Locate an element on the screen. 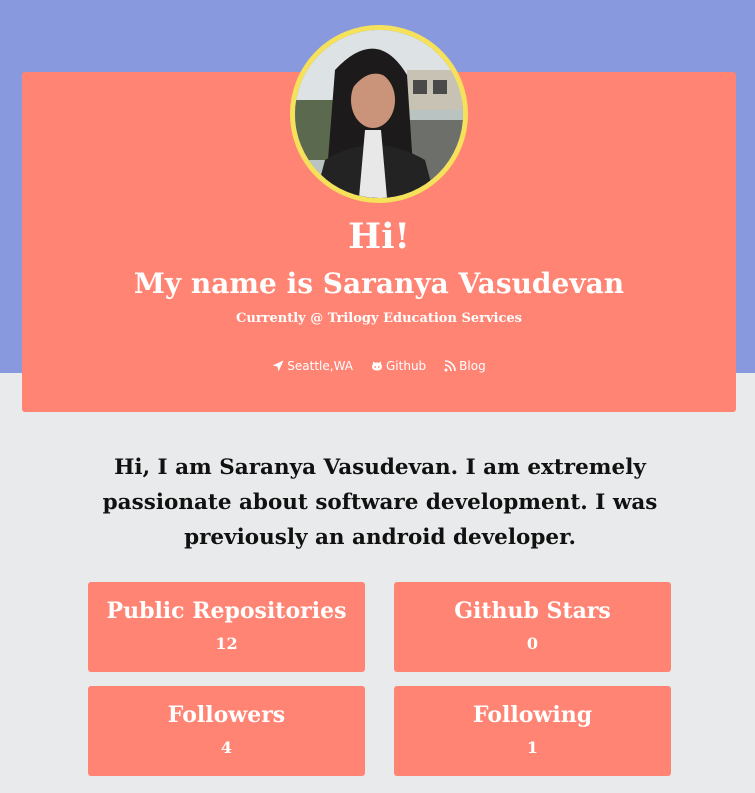  github-icon is located at coordinates (377, 366).